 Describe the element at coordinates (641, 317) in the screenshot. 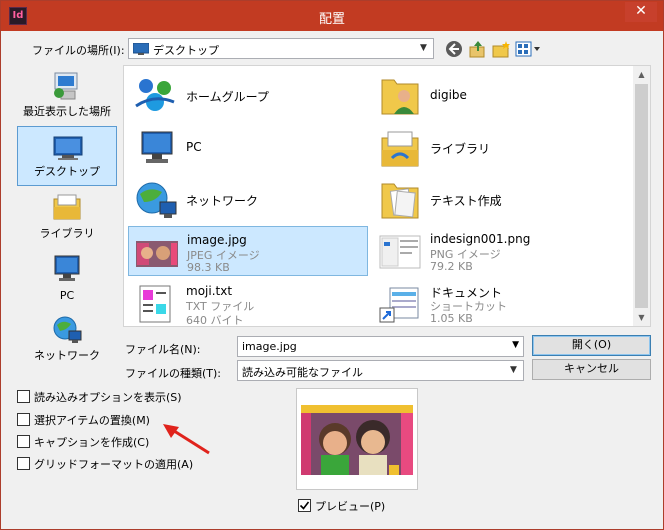

I see `scroll-down-icon: ▼` at that location.